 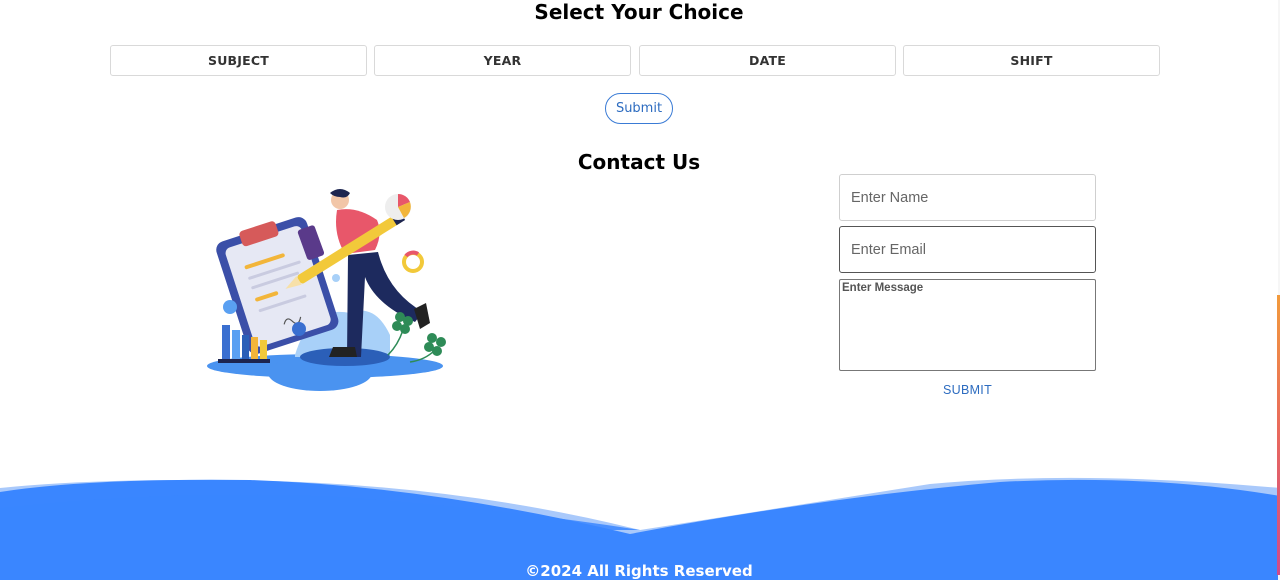 I want to click on name-input, so click(x=967, y=197).